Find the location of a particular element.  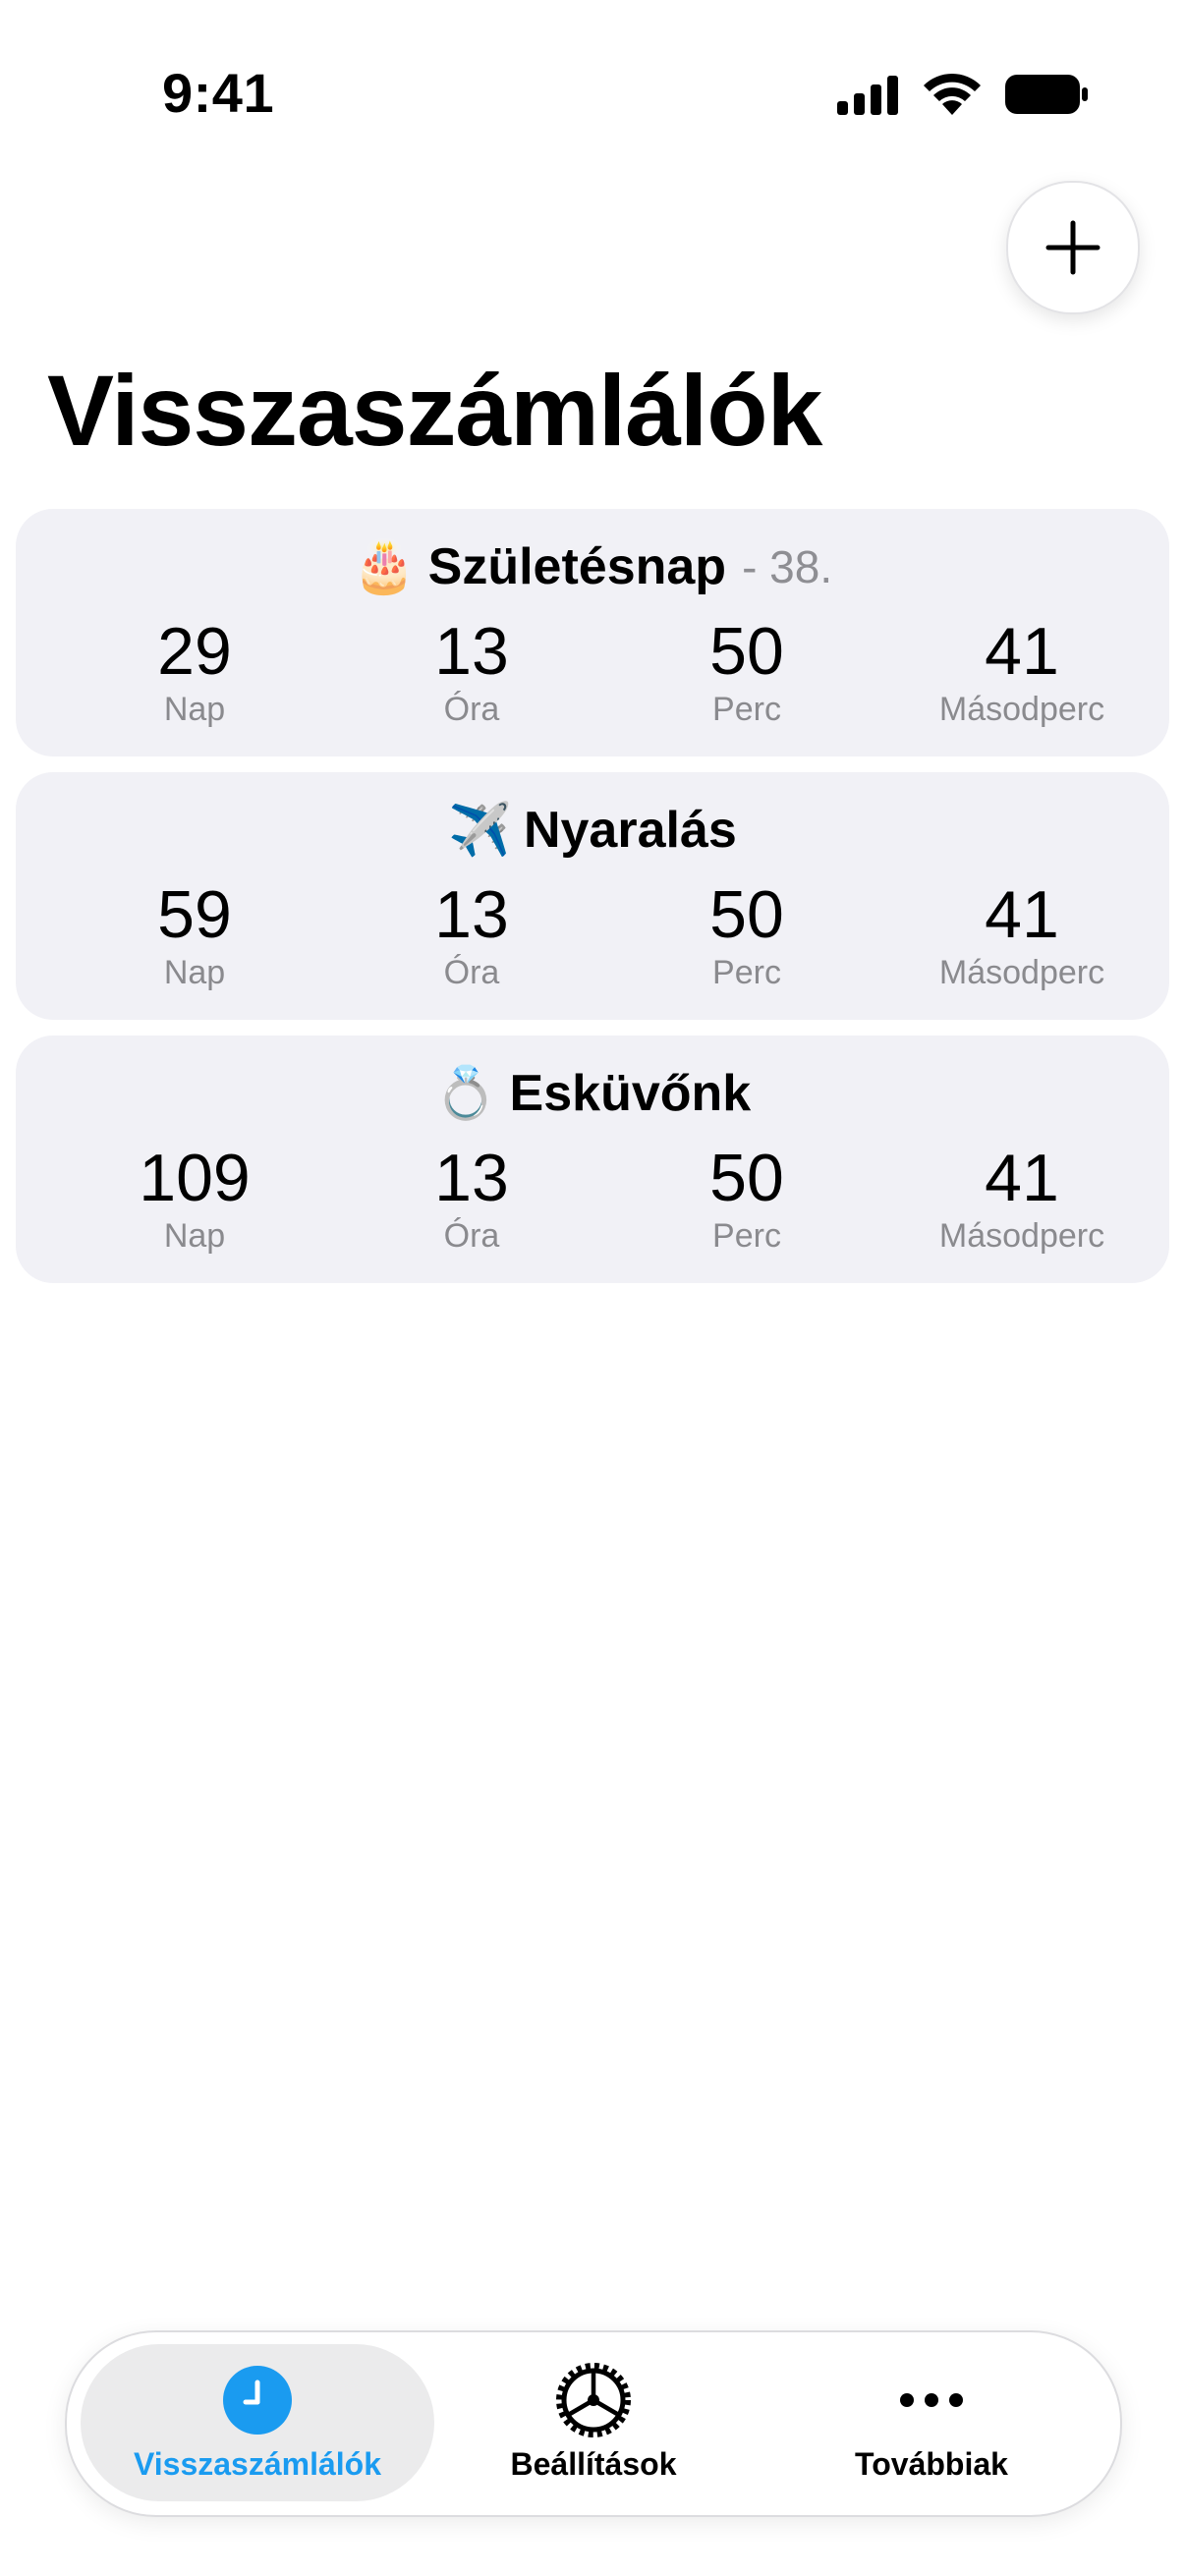

card-subtitle: - 38. is located at coordinates (788, 566).